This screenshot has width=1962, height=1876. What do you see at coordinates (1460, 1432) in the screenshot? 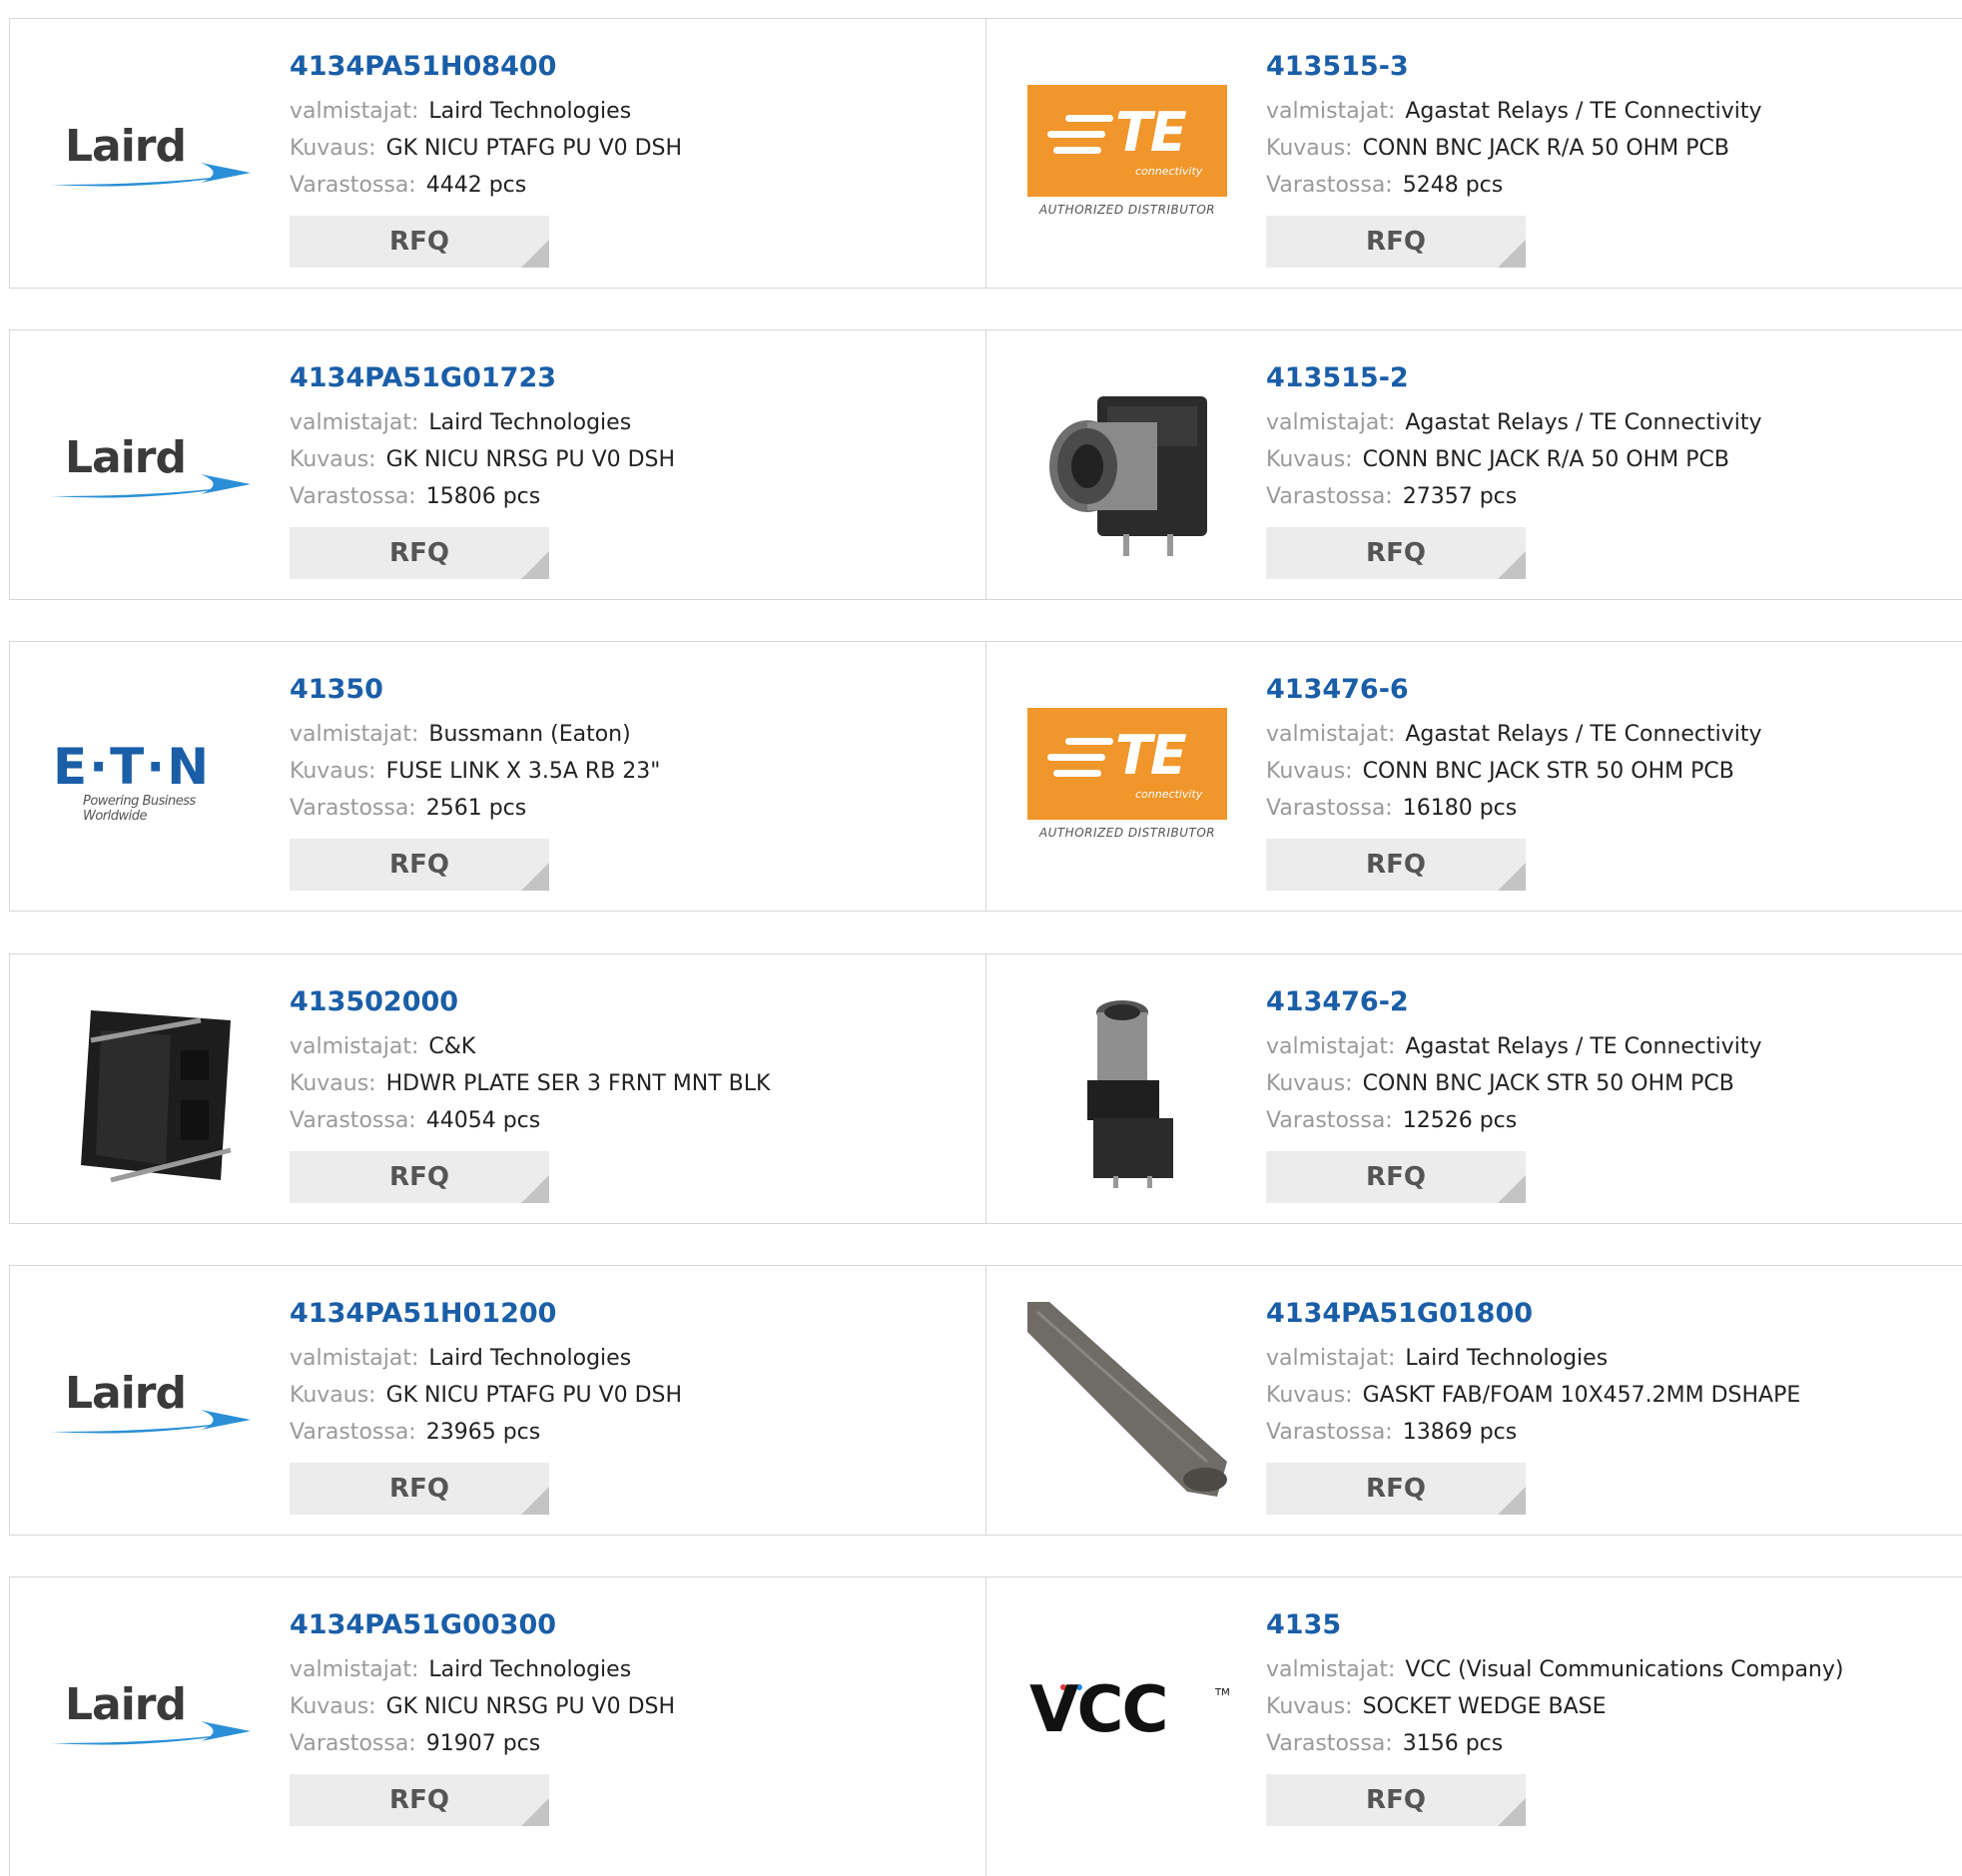
I see `stock-value: 13869 pcs` at bounding box center [1460, 1432].